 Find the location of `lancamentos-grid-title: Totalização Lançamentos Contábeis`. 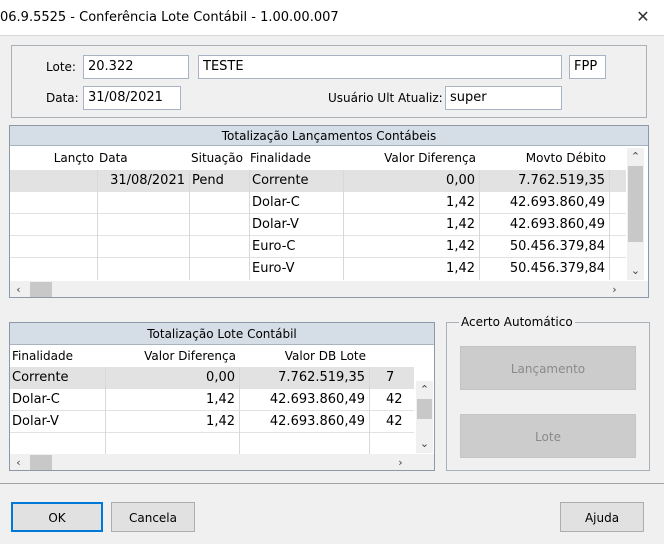

lancamentos-grid-title: Totalização Lançamentos Contábeis is located at coordinates (329, 136).